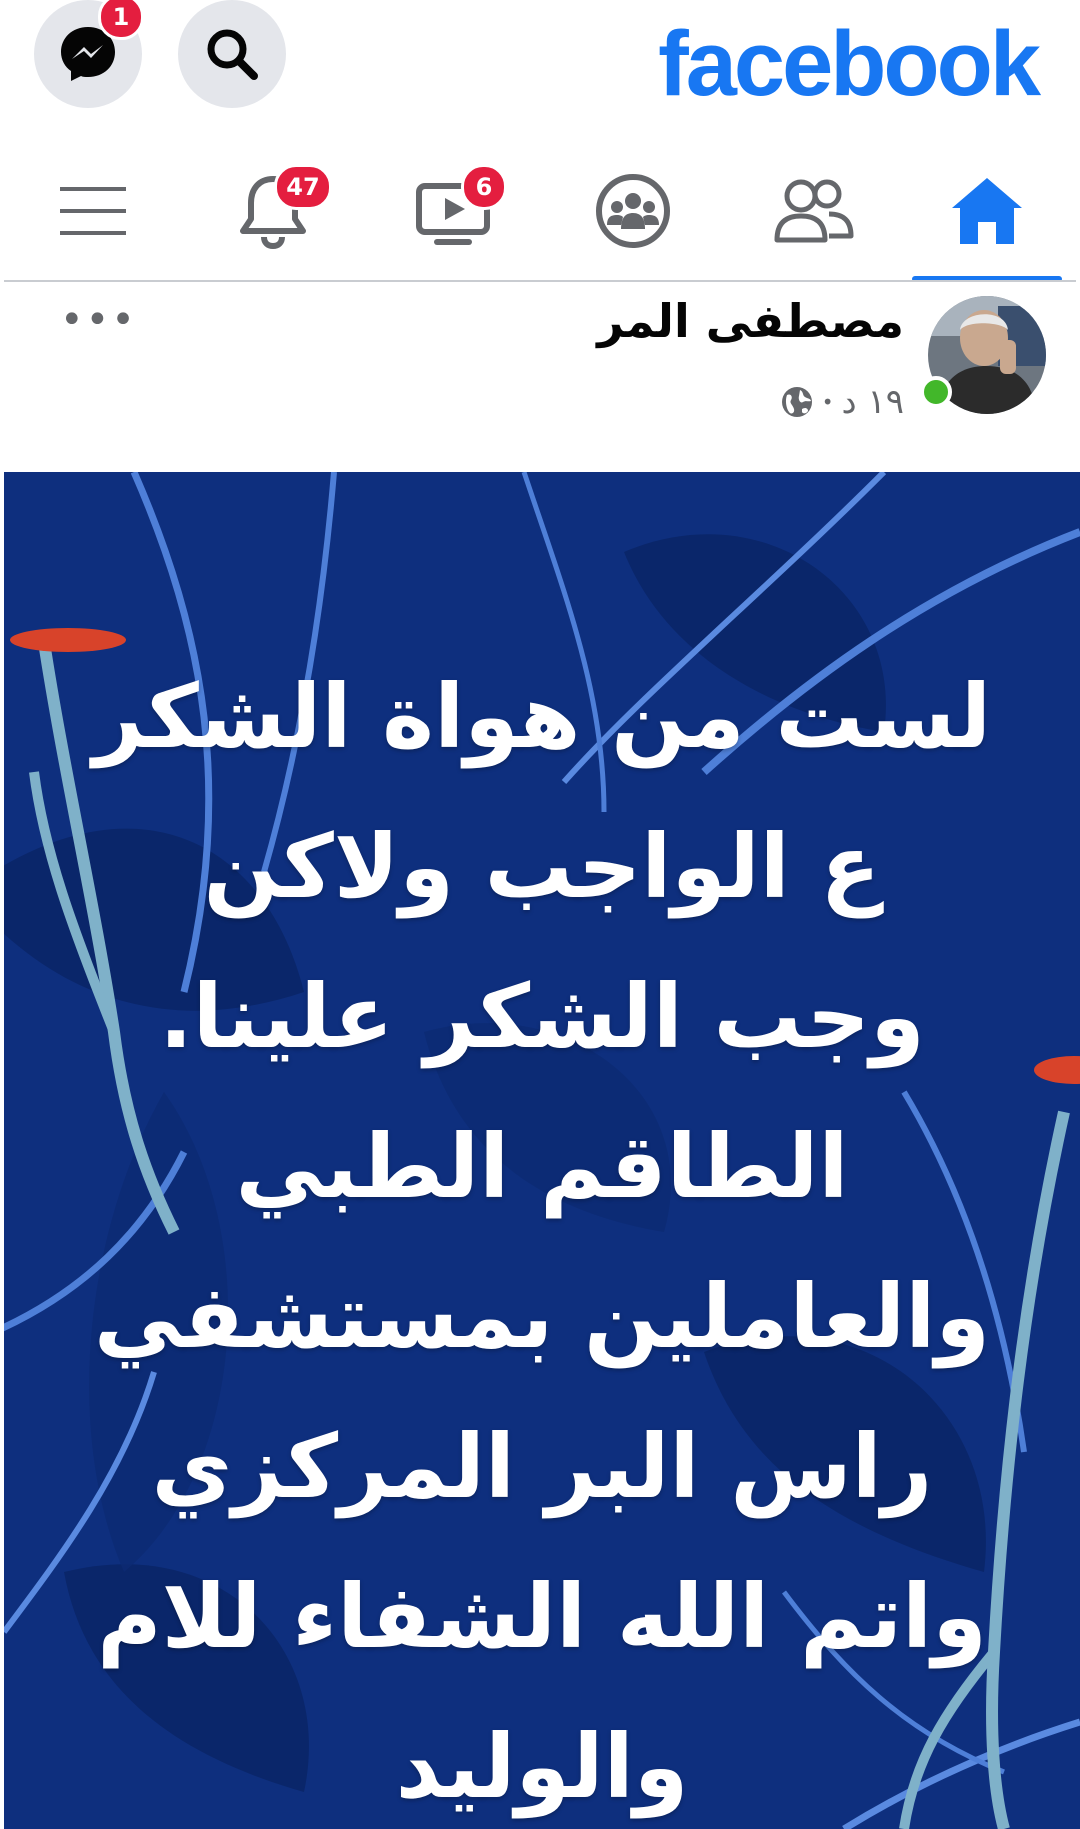  What do you see at coordinates (542, 716) in the screenshot?
I see `post-text-line: لست من هواة الشكر` at bounding box center [542, 716].